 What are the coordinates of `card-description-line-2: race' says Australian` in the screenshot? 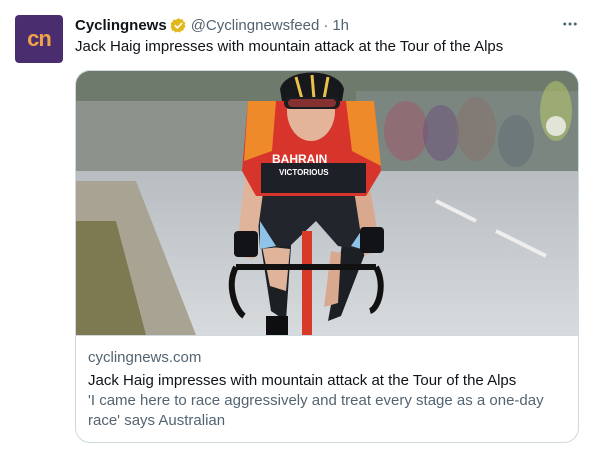 It's located at (157, 420).